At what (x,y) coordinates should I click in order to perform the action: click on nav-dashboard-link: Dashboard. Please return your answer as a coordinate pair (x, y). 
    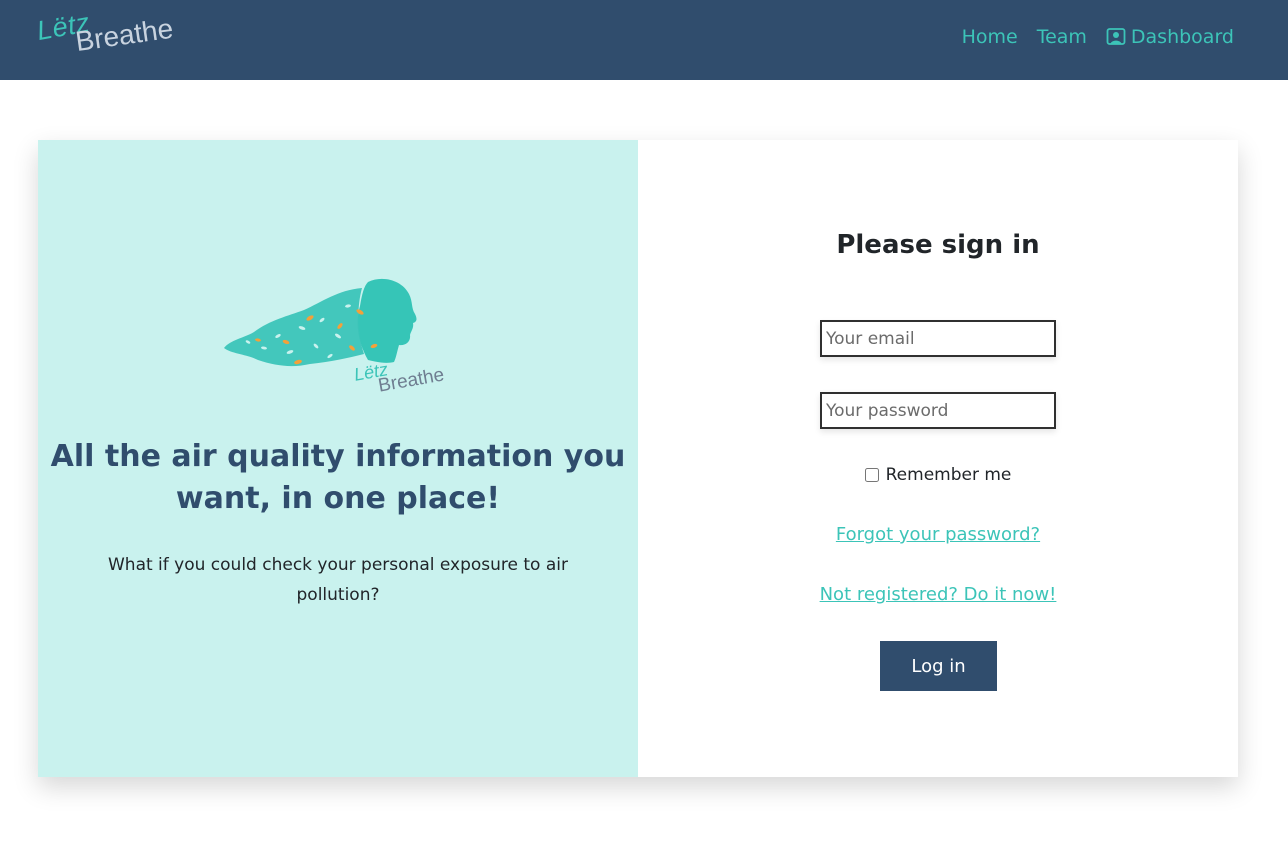
    Looking at the image, I should click on (1170, 37).